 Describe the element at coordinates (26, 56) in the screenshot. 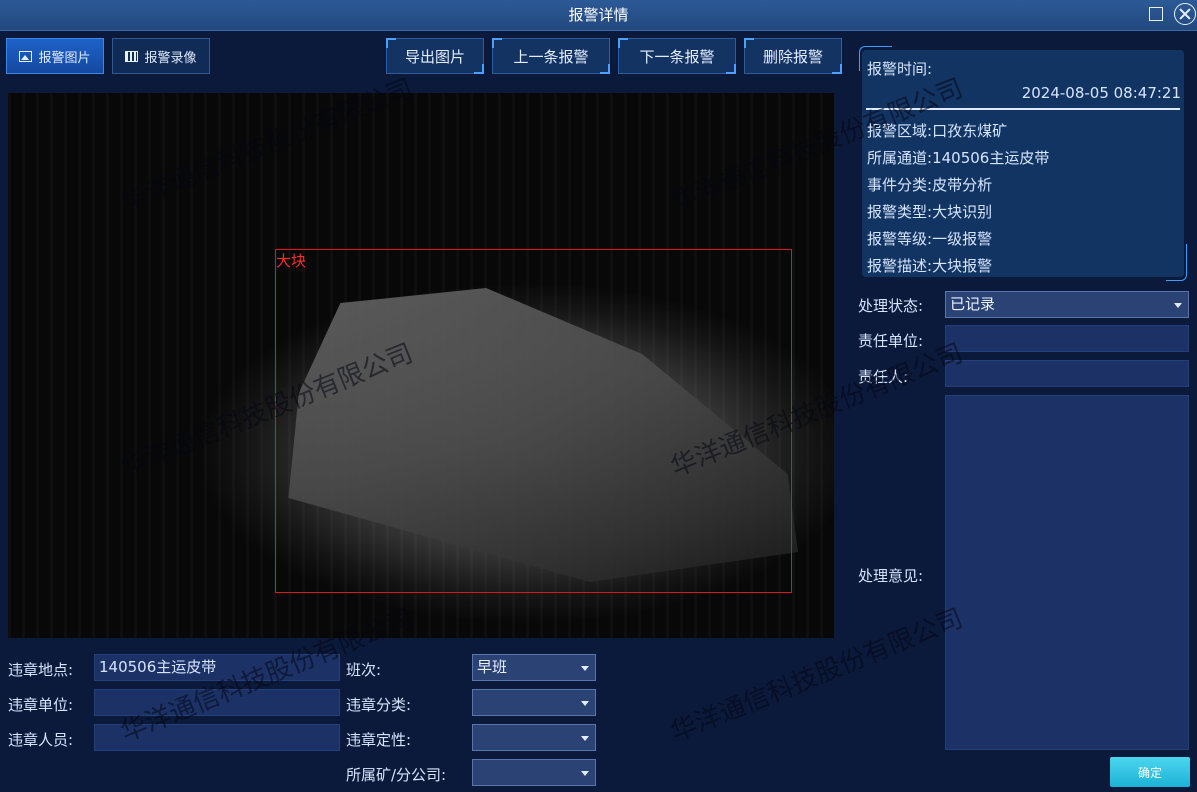

I see `image-icon` at that location.